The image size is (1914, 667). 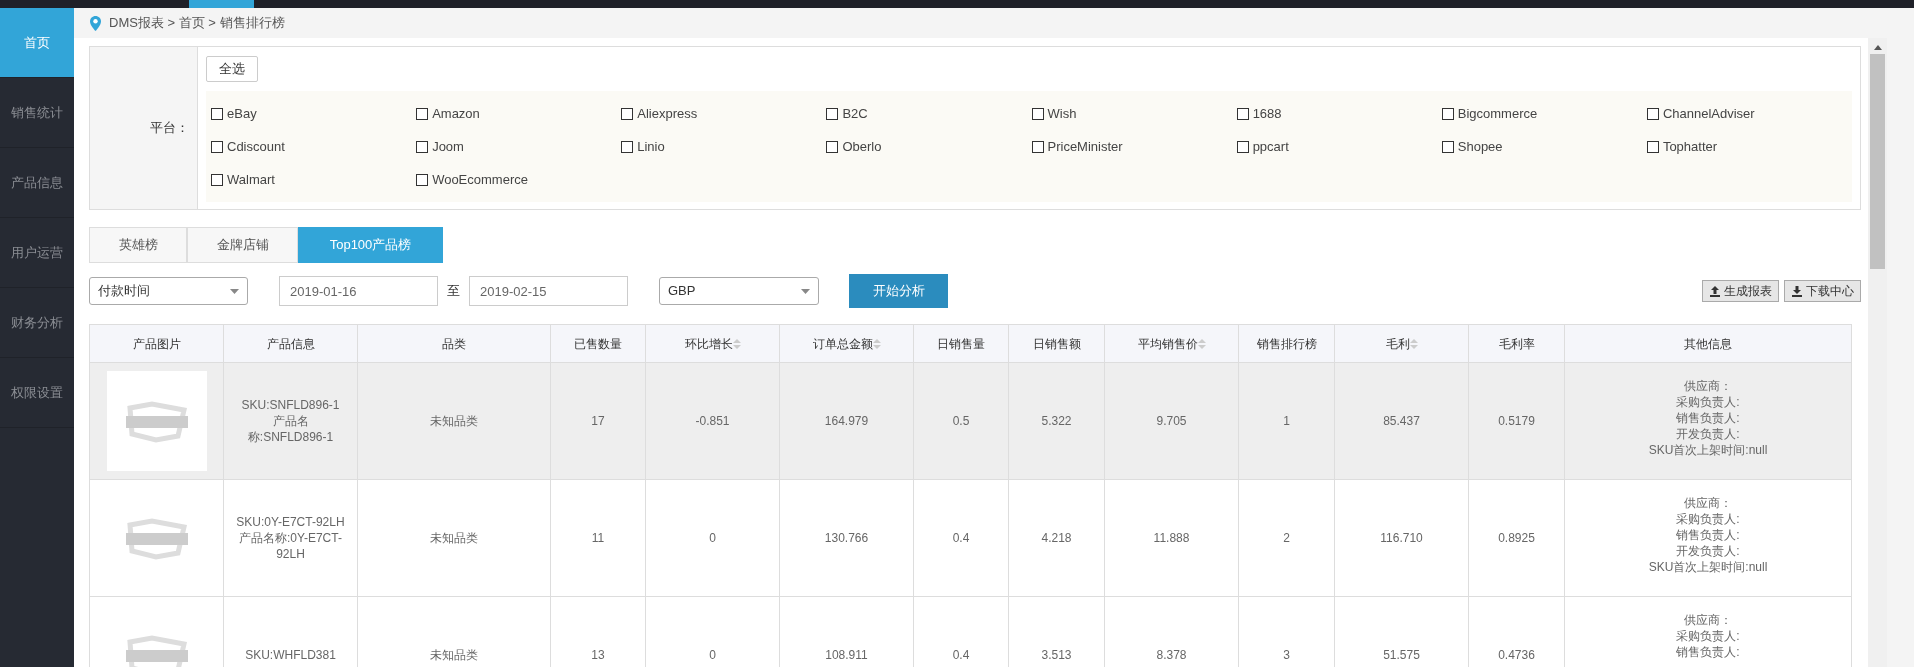 What do you see at coordinates (156, 344) in the screenshot?
I see `column-header: 产品图片` at bounding box center [156, 344].